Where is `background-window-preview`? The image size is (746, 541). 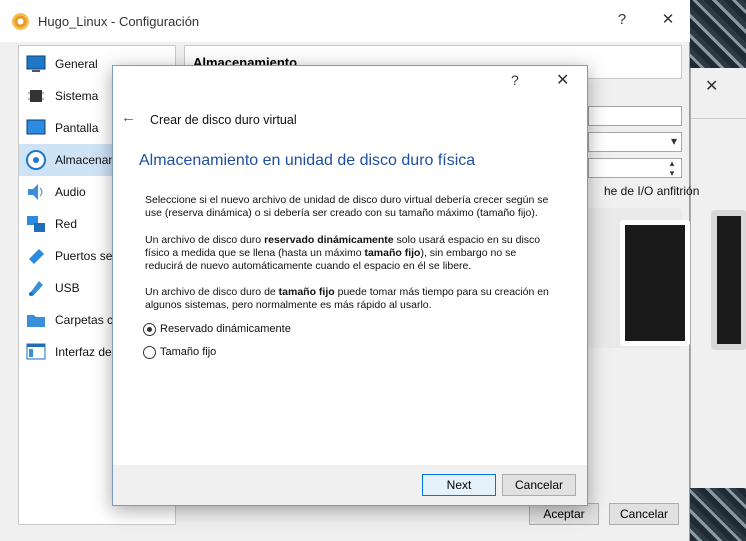 background-window-preview is located at coordinates (728, 280).